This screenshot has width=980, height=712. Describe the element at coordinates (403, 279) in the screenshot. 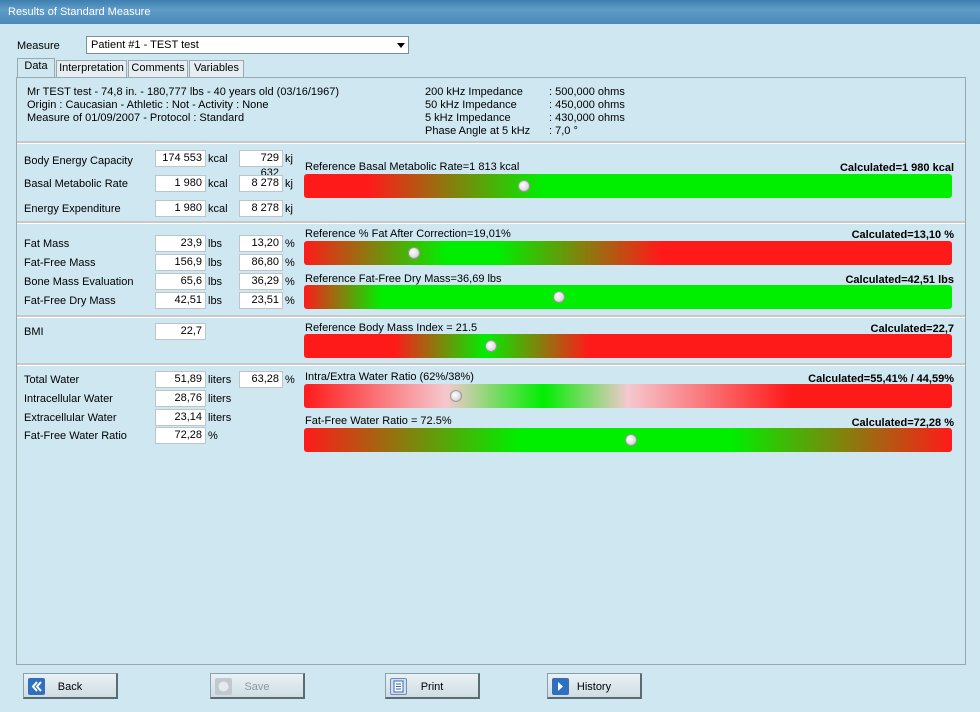

I see `gauge-reference-label: Reference Fat-Free Dry Mass=36,69 lbs` at that location.